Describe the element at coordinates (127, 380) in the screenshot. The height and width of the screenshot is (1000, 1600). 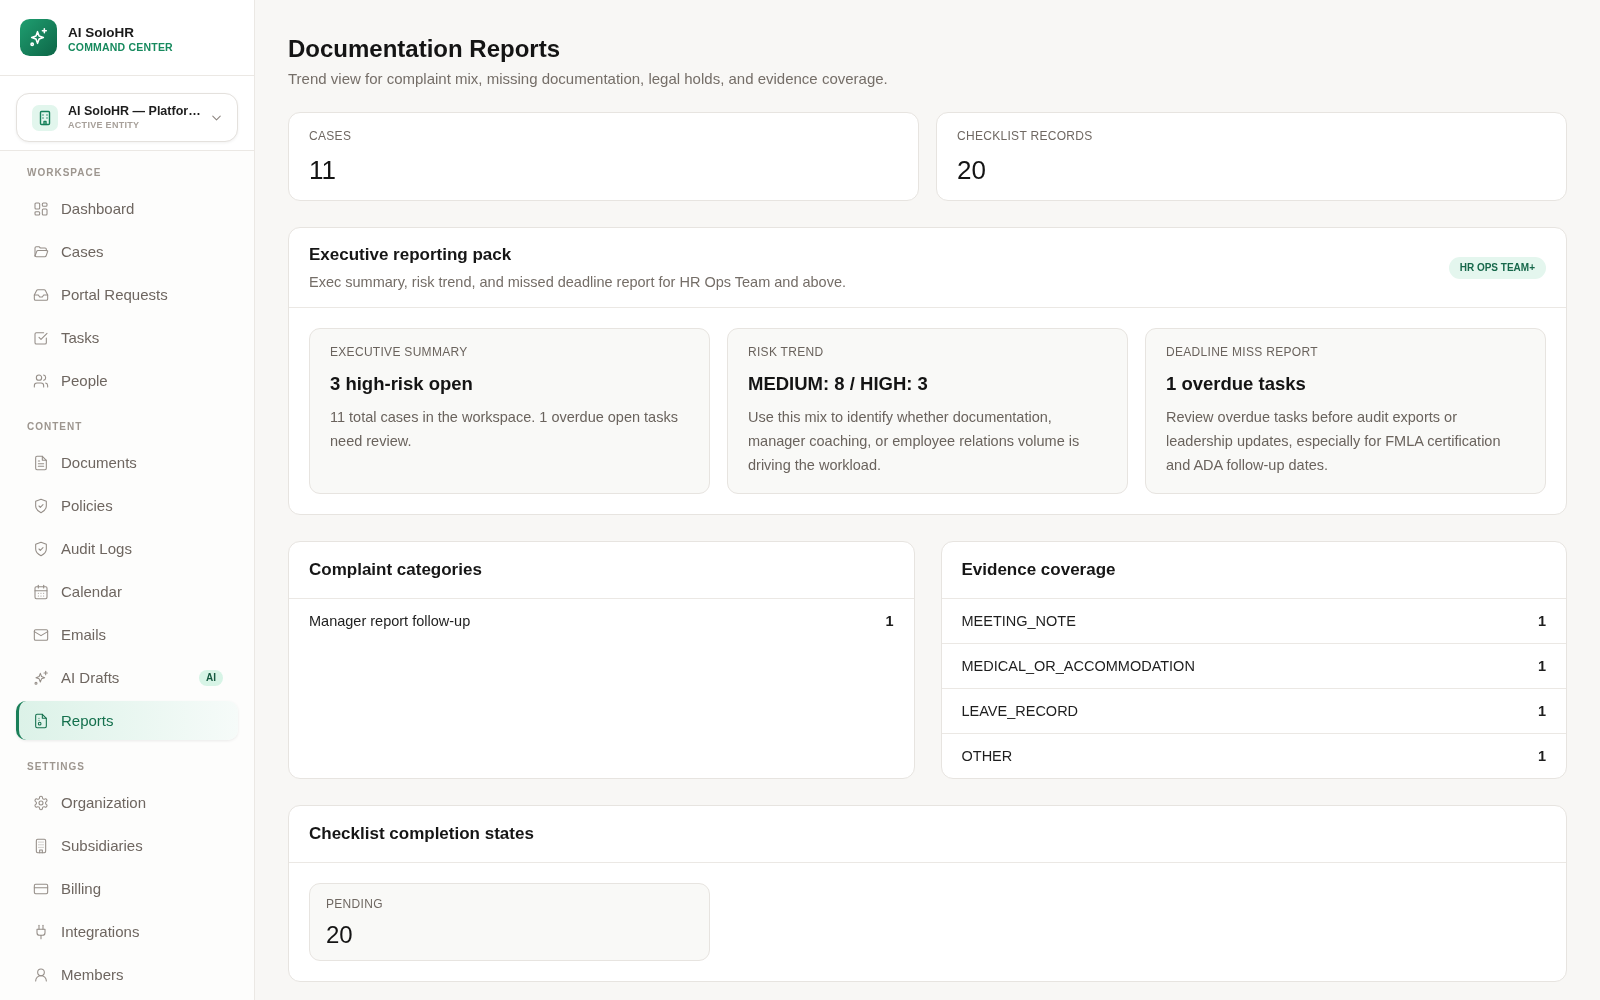
I see `nav-item: People` at that location.